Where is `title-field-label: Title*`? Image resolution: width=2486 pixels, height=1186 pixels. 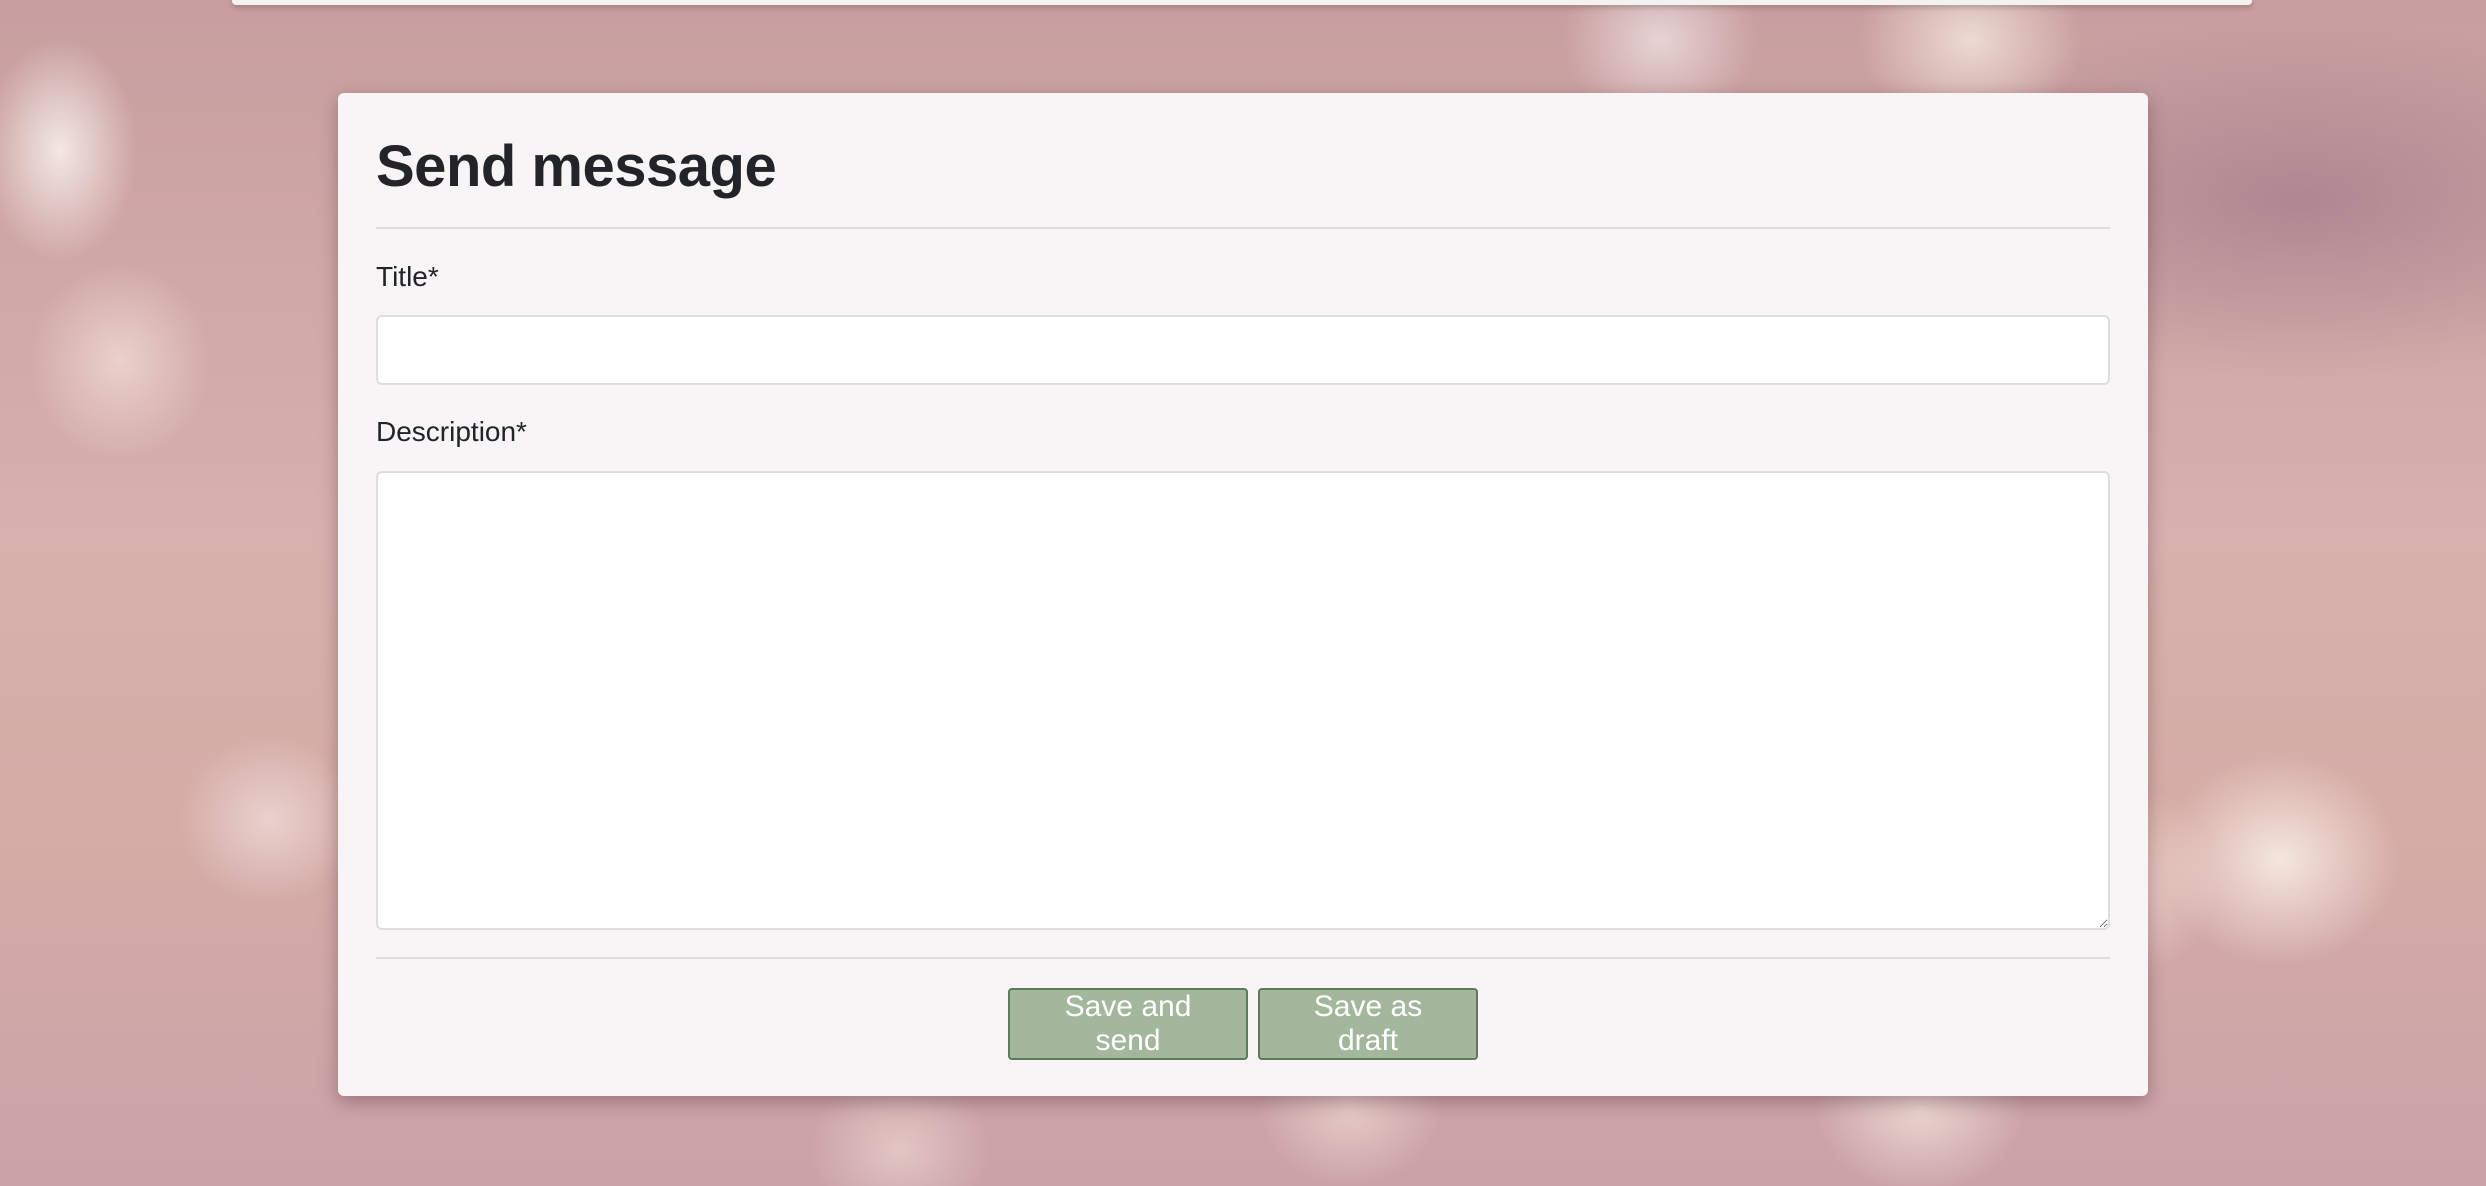
title-field-label: Title* is located at coordinates (407, 276).